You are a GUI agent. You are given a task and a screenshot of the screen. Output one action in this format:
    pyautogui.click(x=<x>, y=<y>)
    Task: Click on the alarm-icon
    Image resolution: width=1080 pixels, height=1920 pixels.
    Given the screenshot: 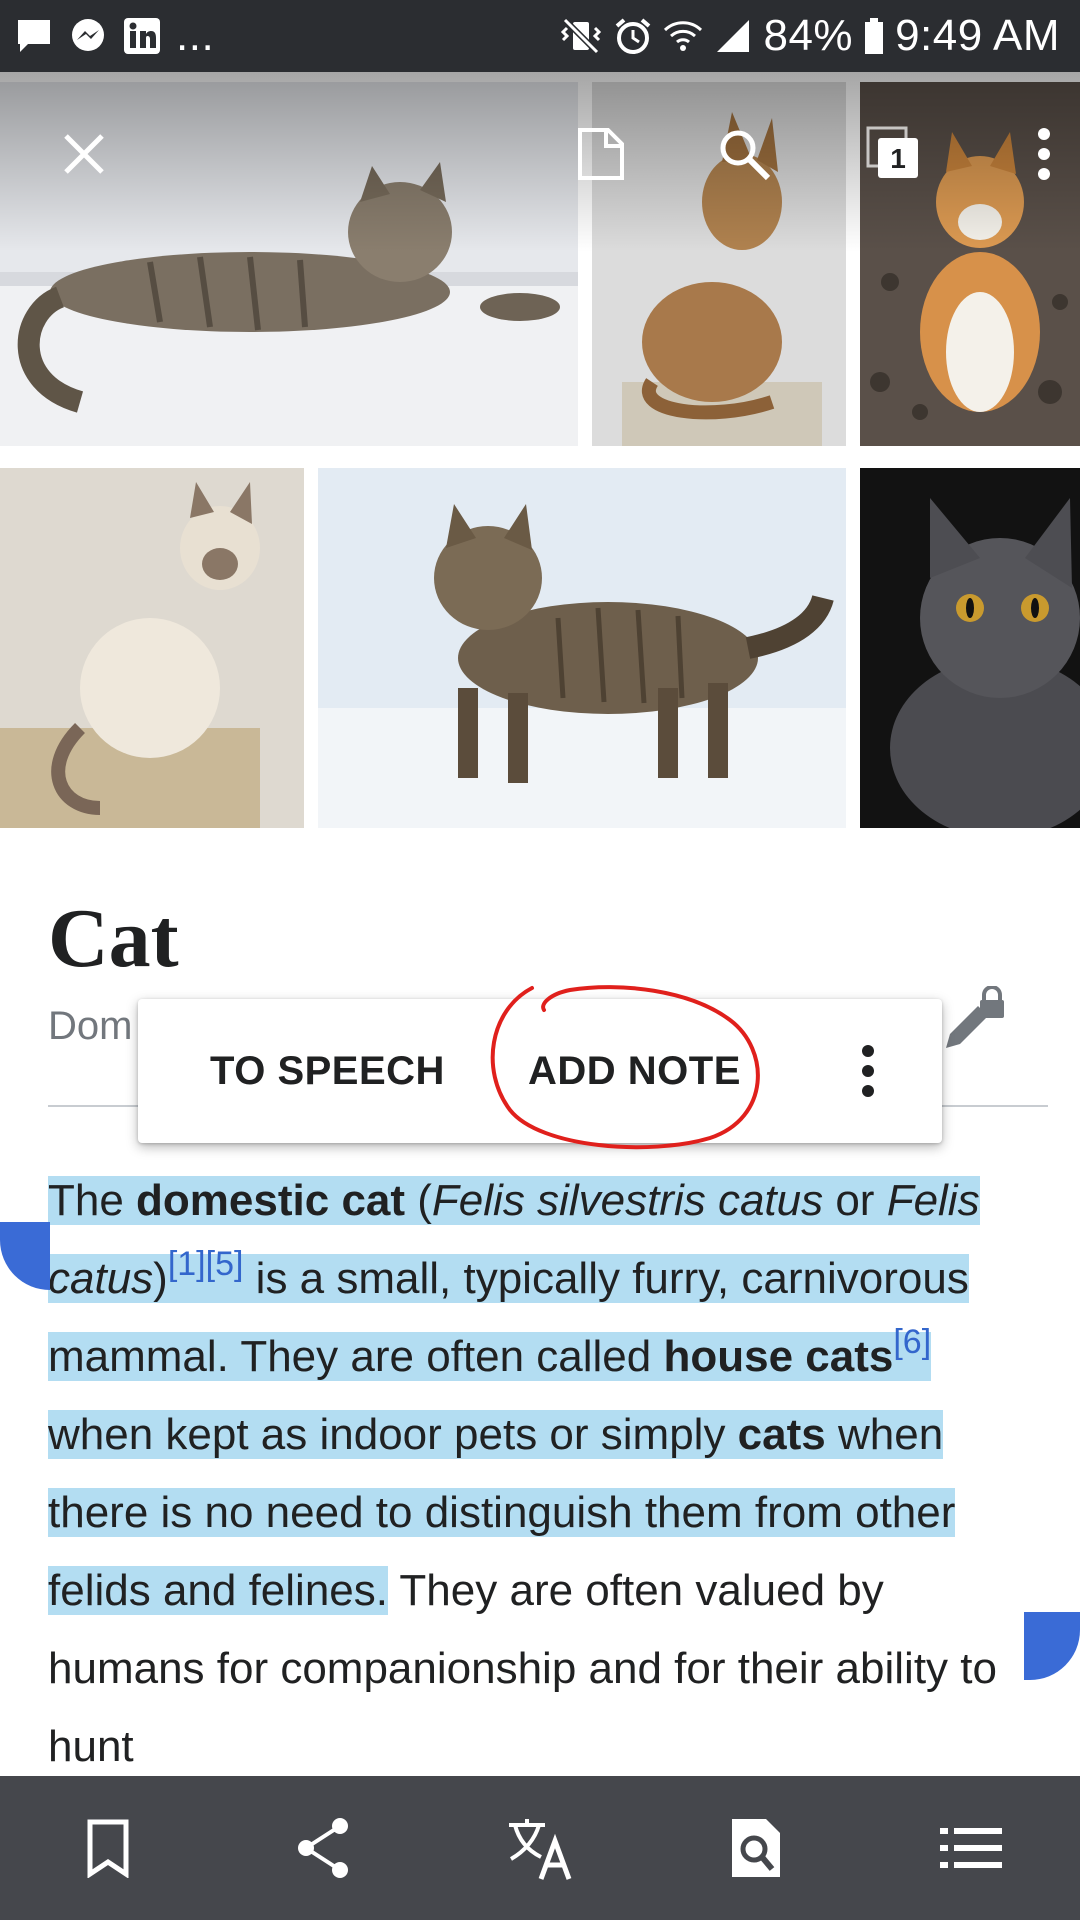 What is the action you would take?
    pyautogui.click(x=633, y=36)
    